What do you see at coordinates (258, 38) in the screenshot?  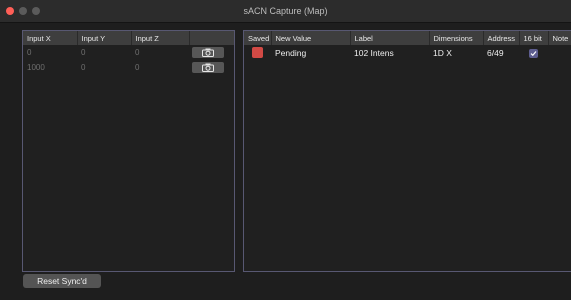 I see `column-header-saved: Saved` at bounding box center [258, 38].